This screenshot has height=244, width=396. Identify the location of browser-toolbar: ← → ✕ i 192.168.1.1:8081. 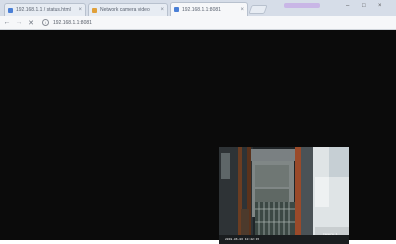
(198, 23).